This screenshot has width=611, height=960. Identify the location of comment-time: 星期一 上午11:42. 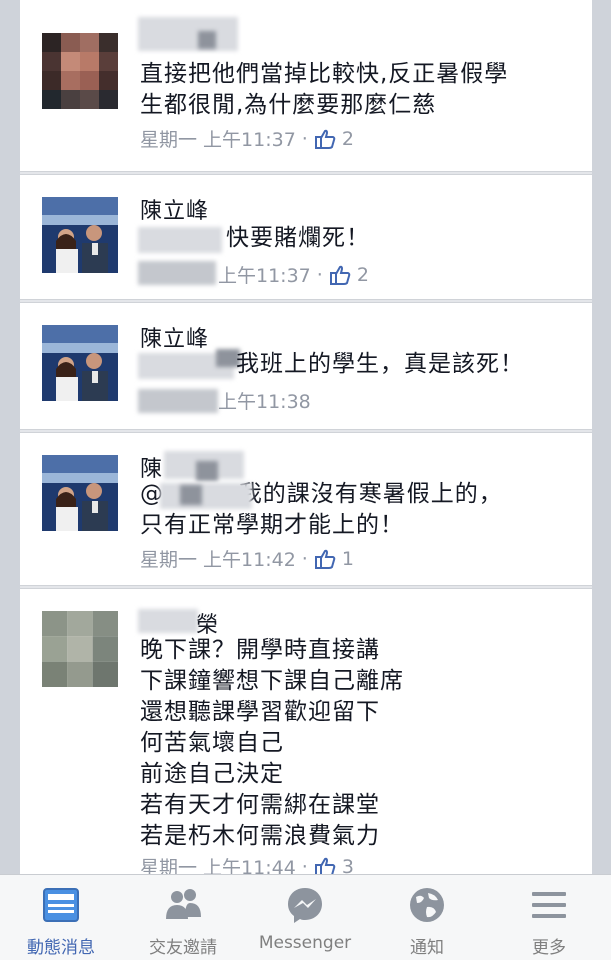
(218, 558).